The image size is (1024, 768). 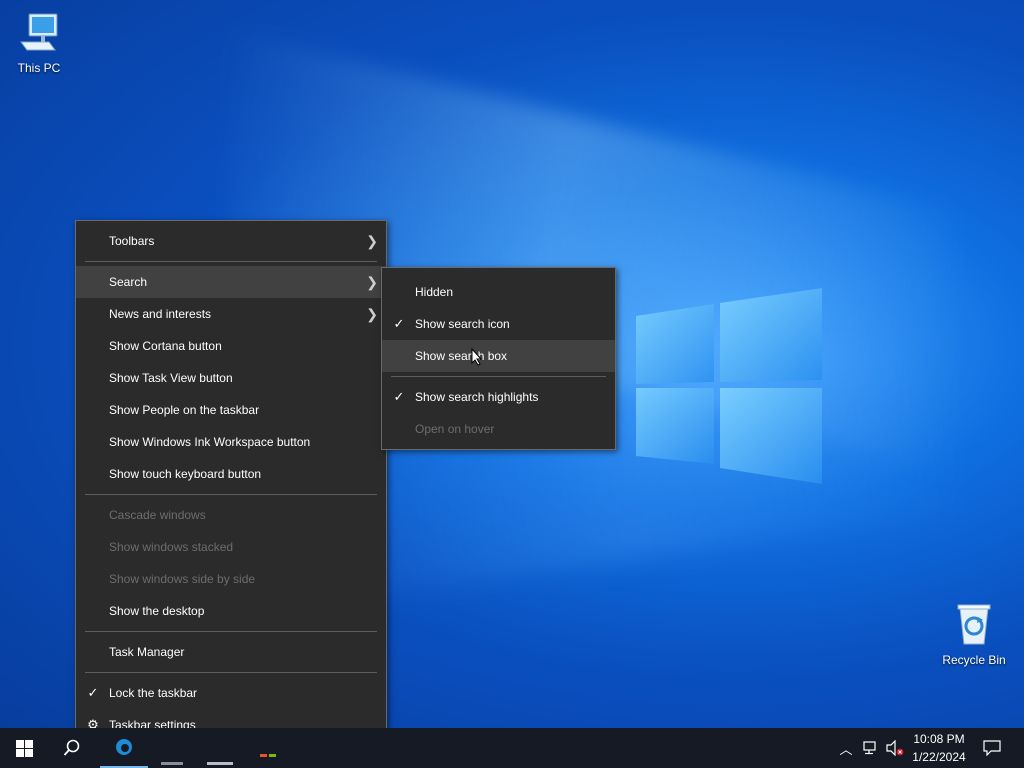 I want to click on menu-item-show-the-desktop: Show the desktop, so click(x=231, y=611).